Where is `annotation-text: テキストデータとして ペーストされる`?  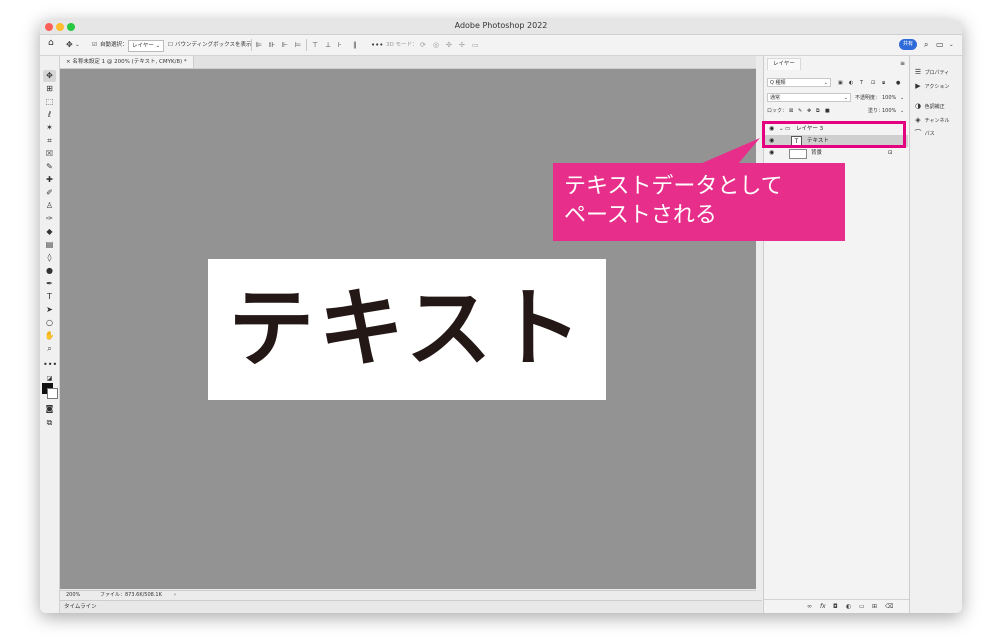
annotation-text: テキストデータとして ペーストされる is located at coordinates (673, 201).